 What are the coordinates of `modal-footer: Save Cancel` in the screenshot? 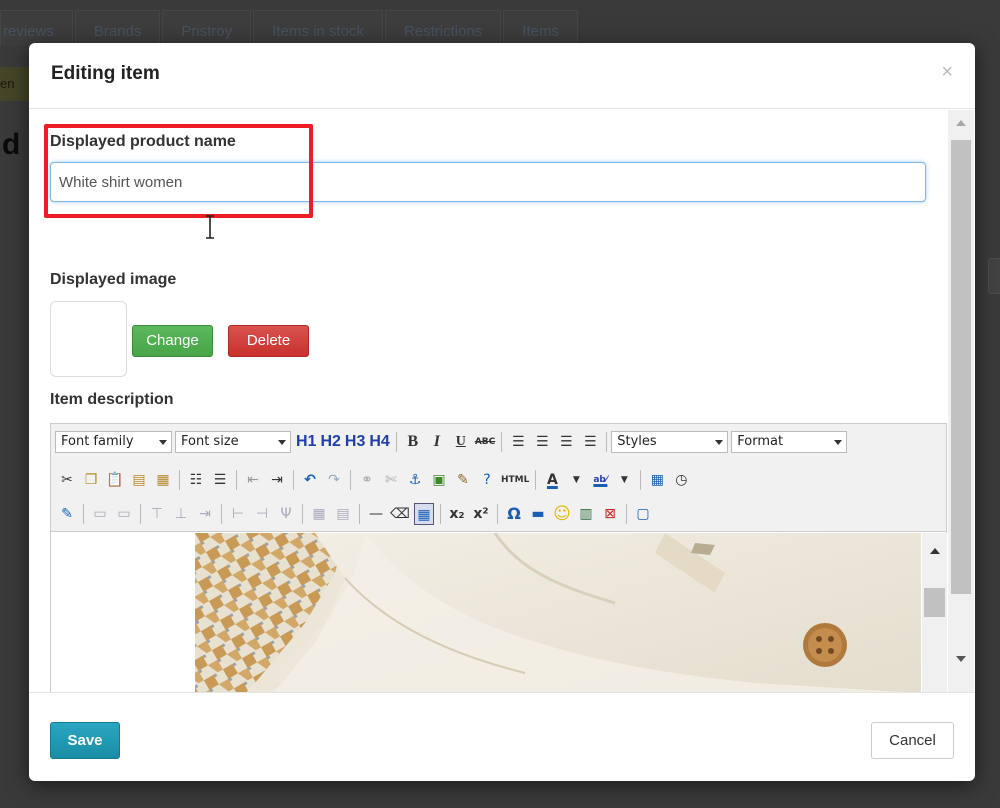 It's located at (502, 736).